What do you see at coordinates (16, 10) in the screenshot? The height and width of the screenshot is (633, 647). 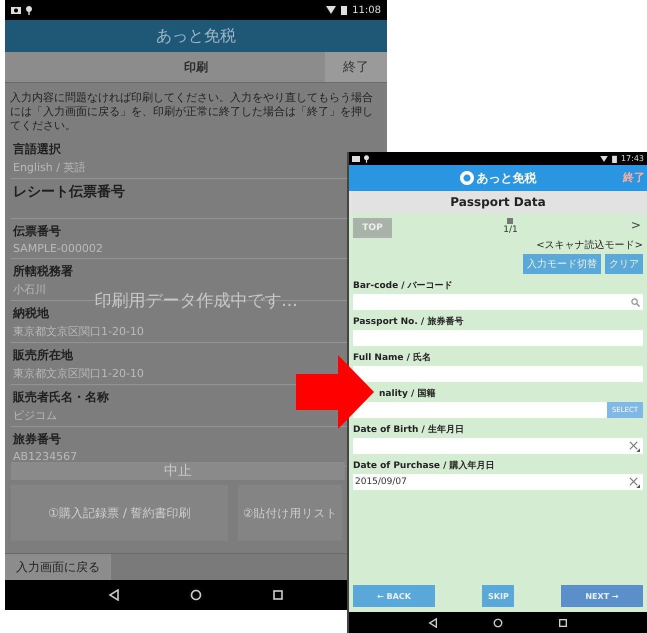 I see `camera-icon` at bounding box center [16, 10].